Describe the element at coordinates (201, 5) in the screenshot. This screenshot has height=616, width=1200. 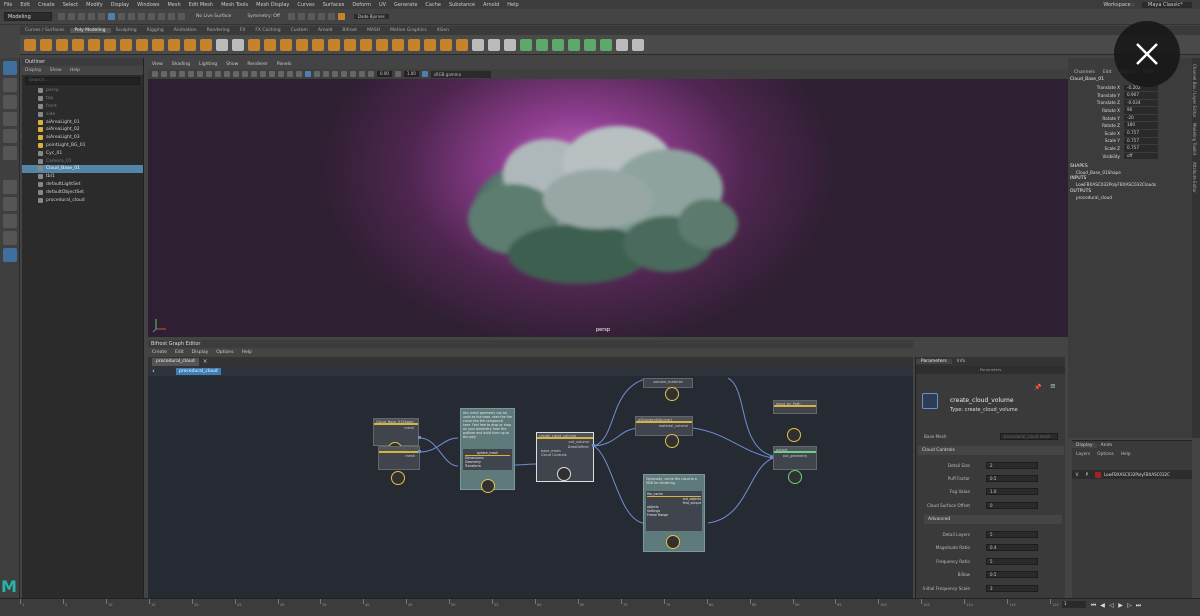
I see `menu-edit-mesh: Edit Mesh` at that location.